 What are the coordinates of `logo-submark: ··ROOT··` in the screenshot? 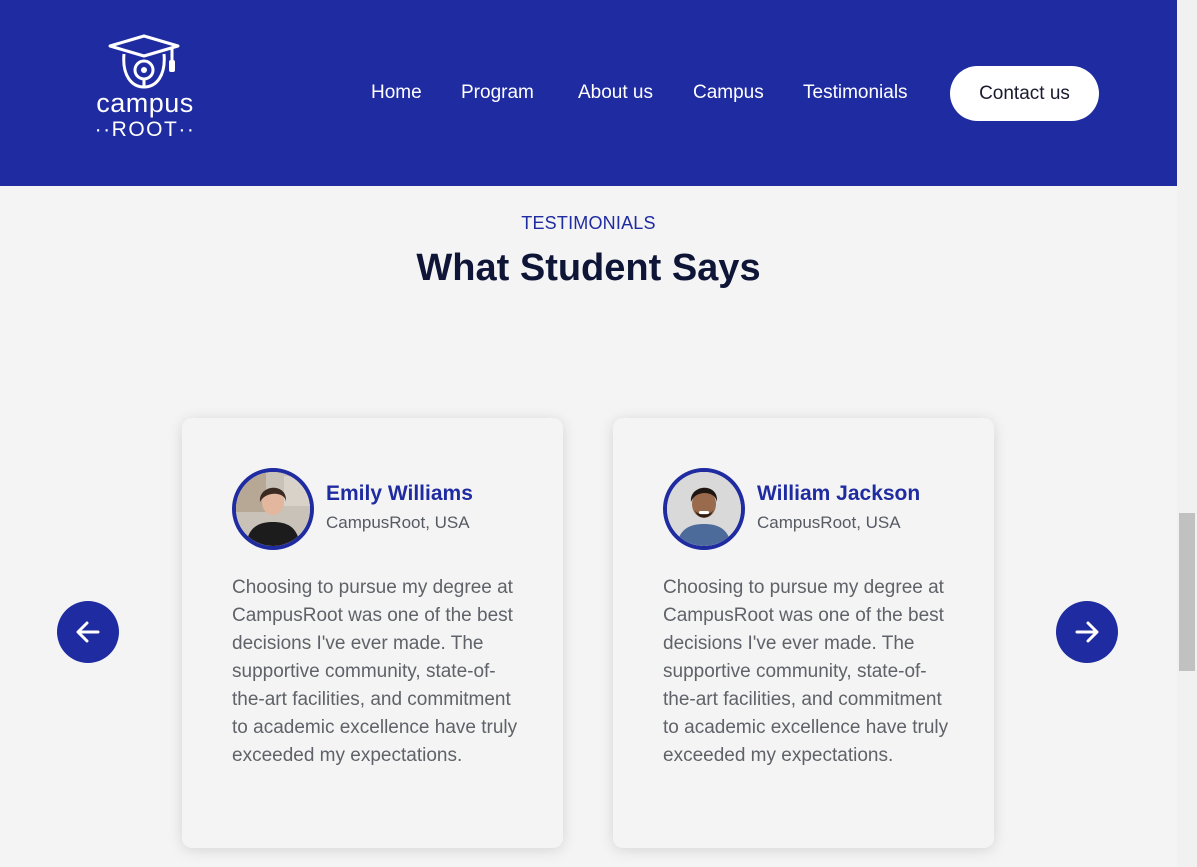 It's located at (145, 129).